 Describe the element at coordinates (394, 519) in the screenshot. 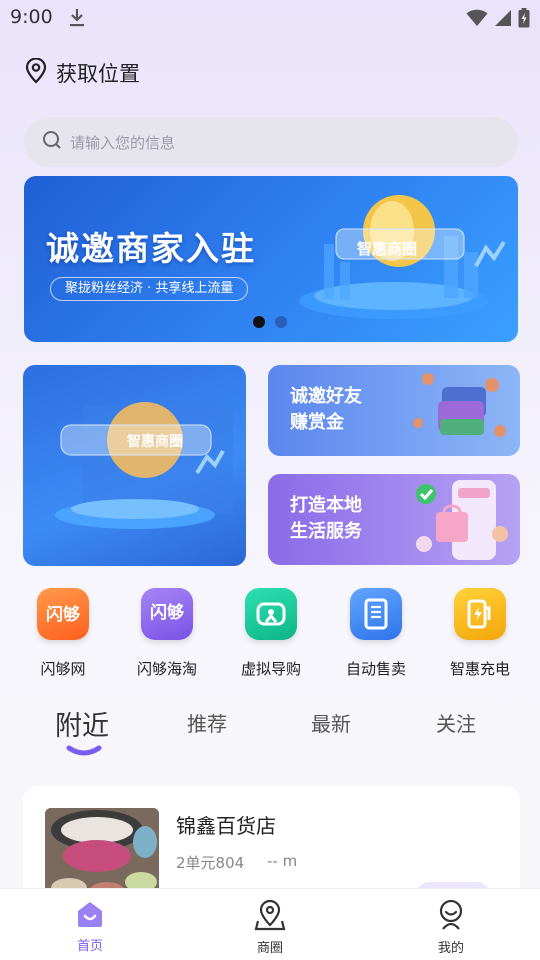

I see `promo-card-local-service: 打造本地 生活服务` at that location.